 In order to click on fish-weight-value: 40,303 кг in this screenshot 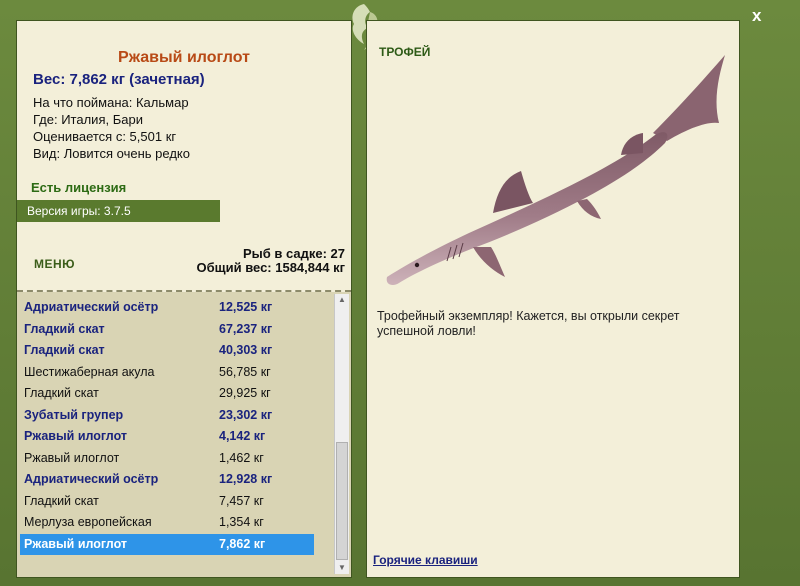, I will do `click(246, 350)`.